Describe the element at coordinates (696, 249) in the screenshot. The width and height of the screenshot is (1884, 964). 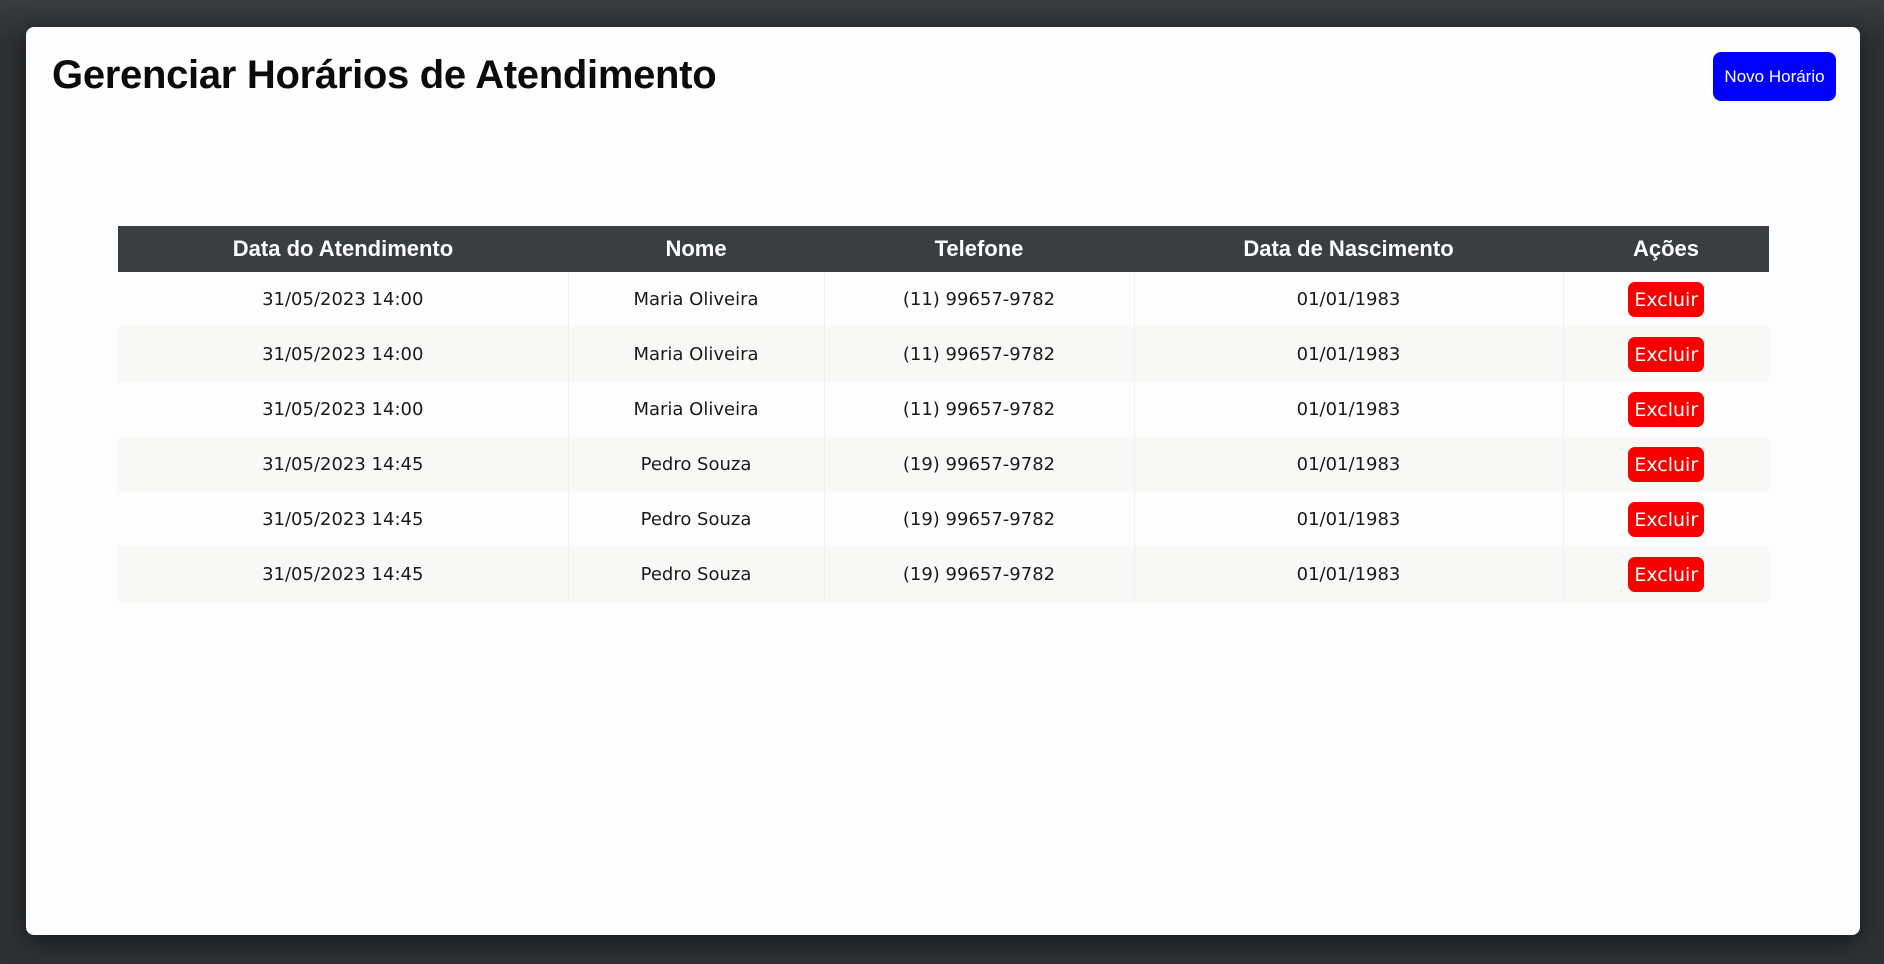
I see `column-header-name: Nome` at that location.